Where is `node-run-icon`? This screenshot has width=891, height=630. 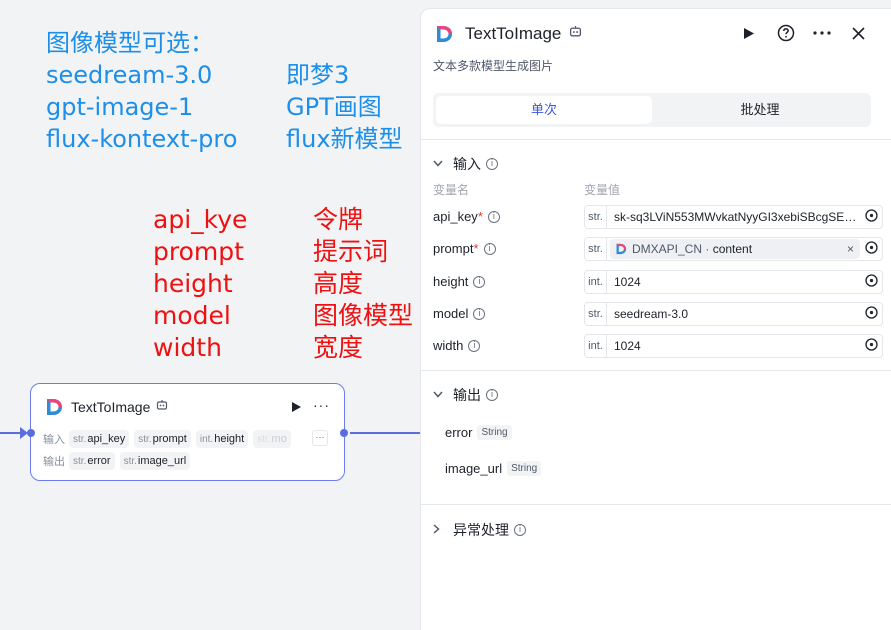 node-run-icon is located at coordinates (296, 409).